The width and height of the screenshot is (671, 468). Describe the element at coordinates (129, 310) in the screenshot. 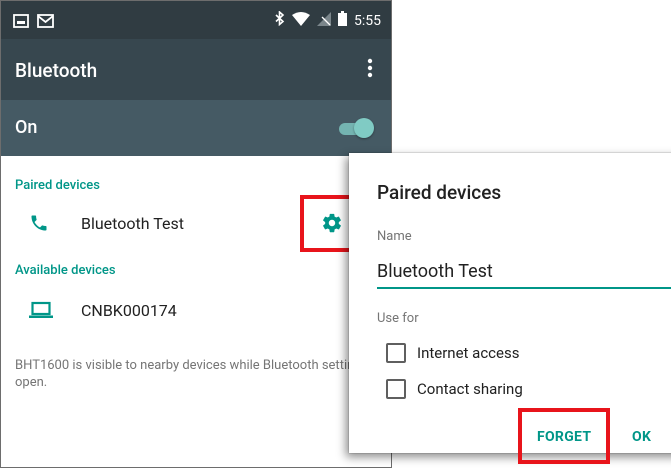

I see `available-device-name: CNBK000174` at that location.